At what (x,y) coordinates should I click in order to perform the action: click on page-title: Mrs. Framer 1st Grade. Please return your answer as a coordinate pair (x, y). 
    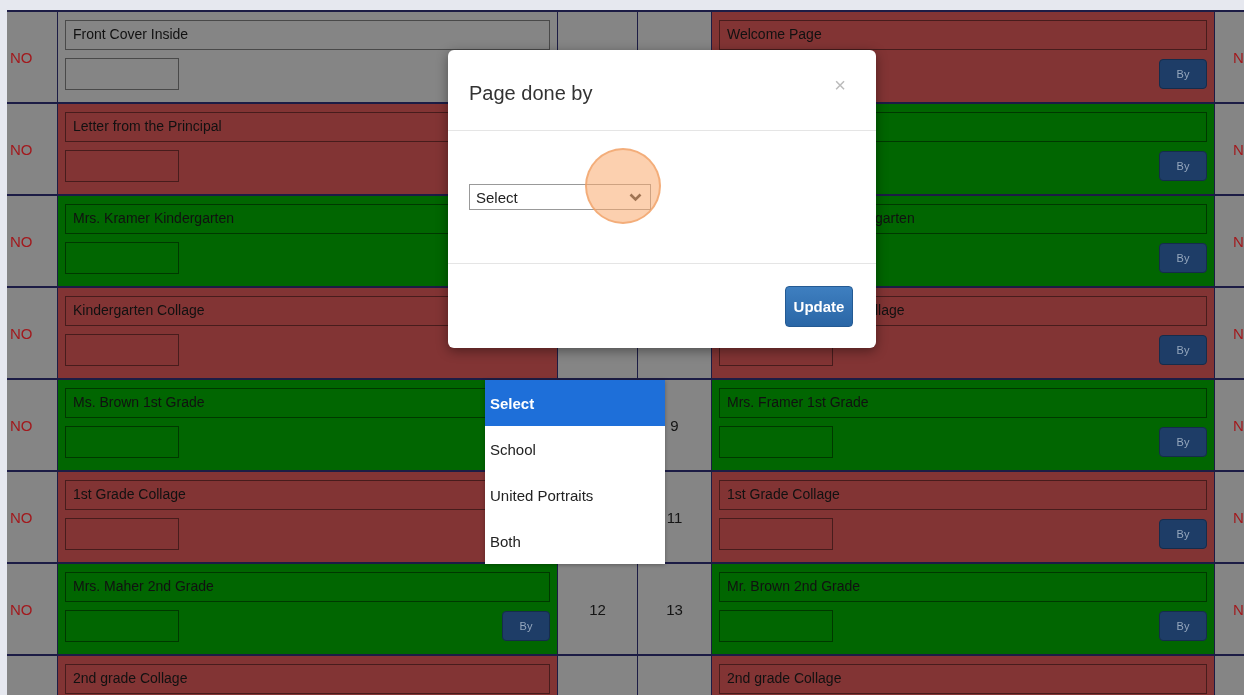
    Looking at the image, I should click on (798, 402).